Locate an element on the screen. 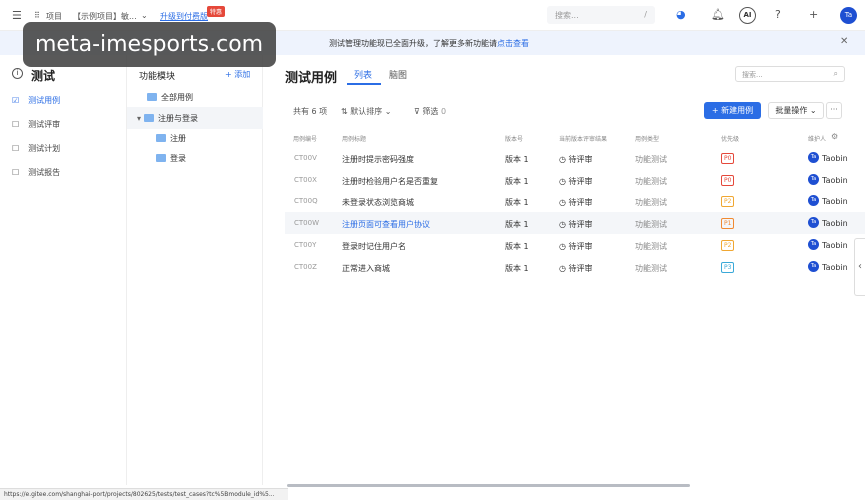 The width and height of the screenshot is (865, 500). ai-button: AI is located at coordinates (747, 15).